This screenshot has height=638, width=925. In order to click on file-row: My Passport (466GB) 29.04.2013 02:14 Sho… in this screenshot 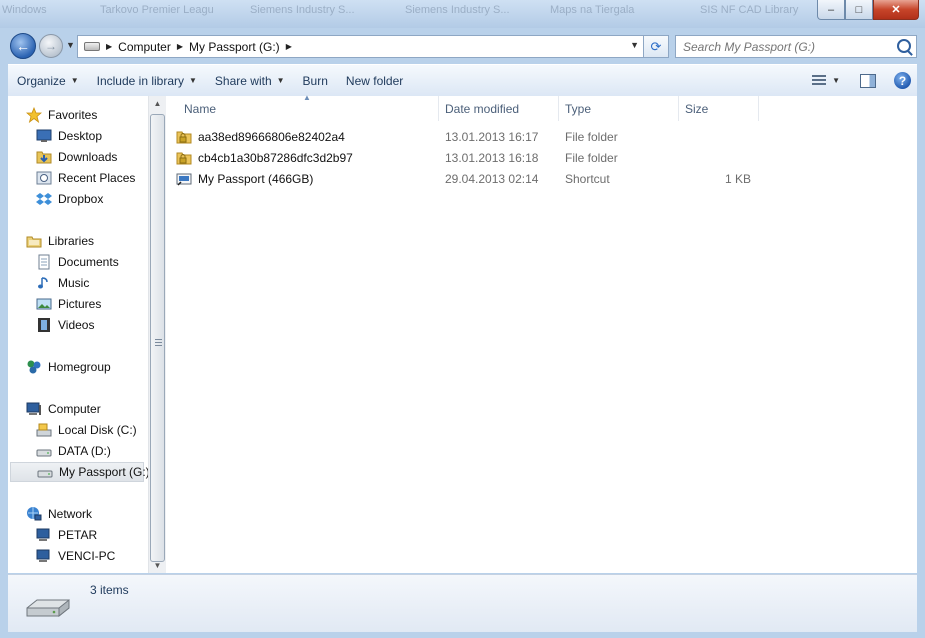, I will do `click(466, 179)`.